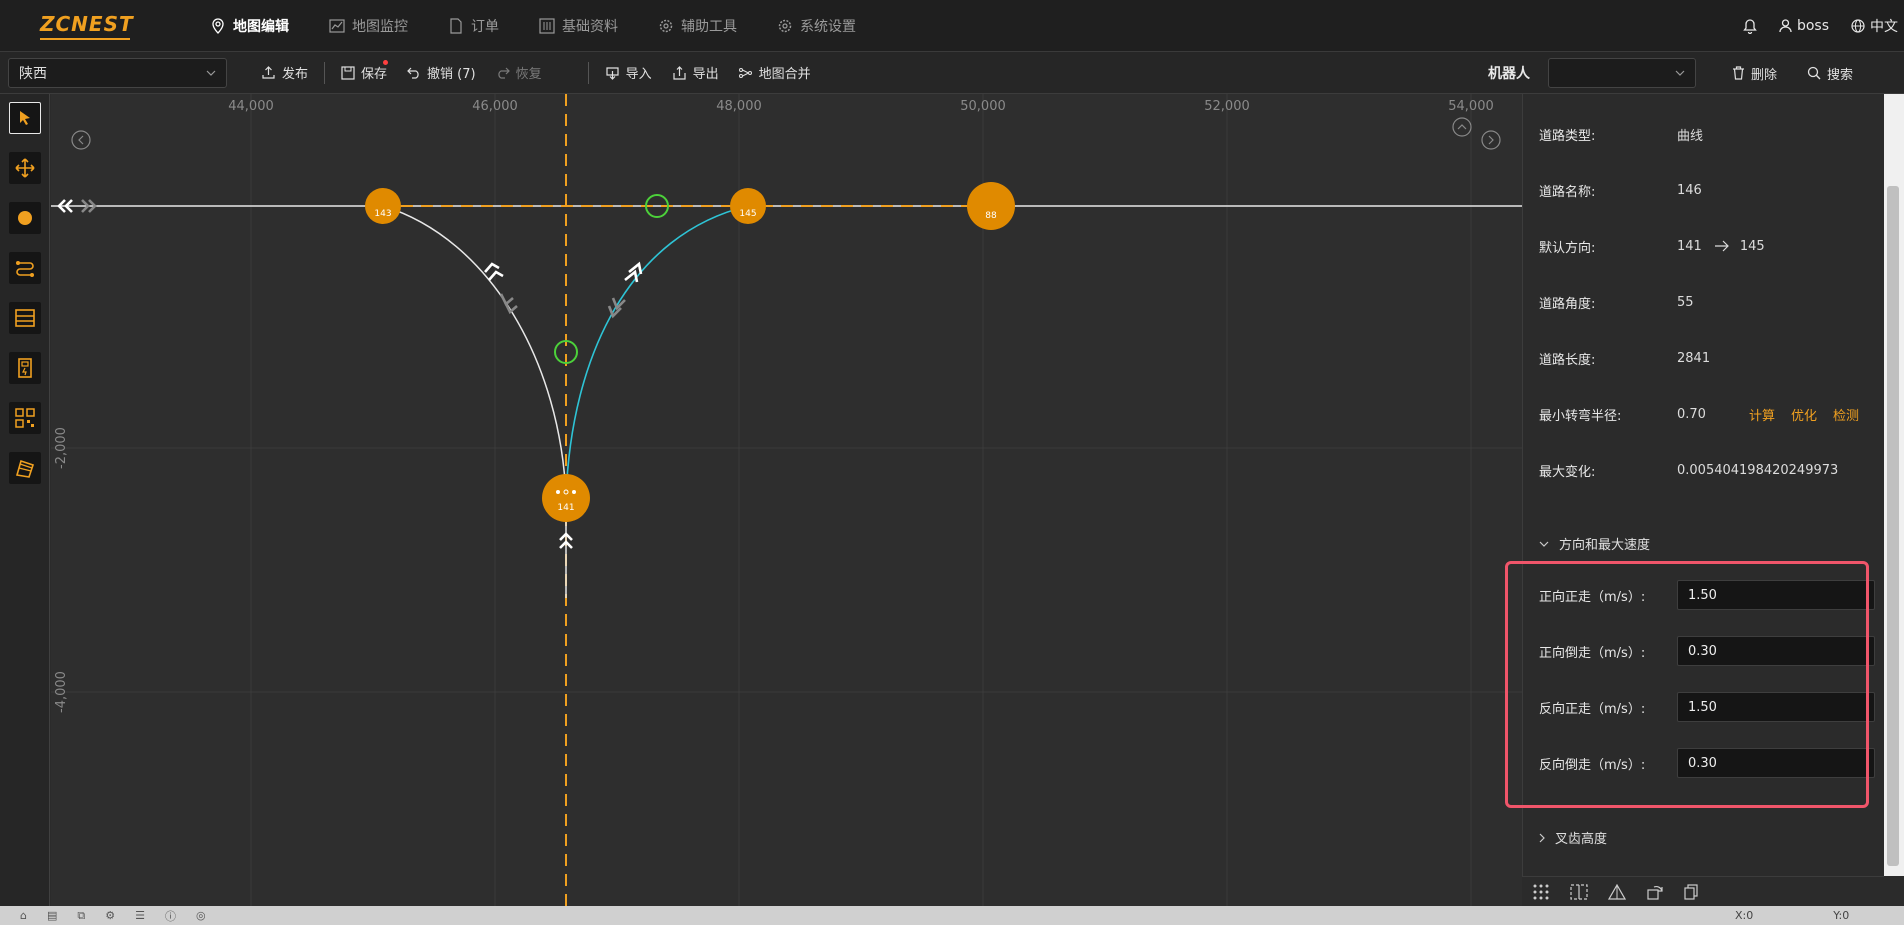 This screenshot has width=1904, height=925. I want to click on publish-button: 发布, so click(284, 72).